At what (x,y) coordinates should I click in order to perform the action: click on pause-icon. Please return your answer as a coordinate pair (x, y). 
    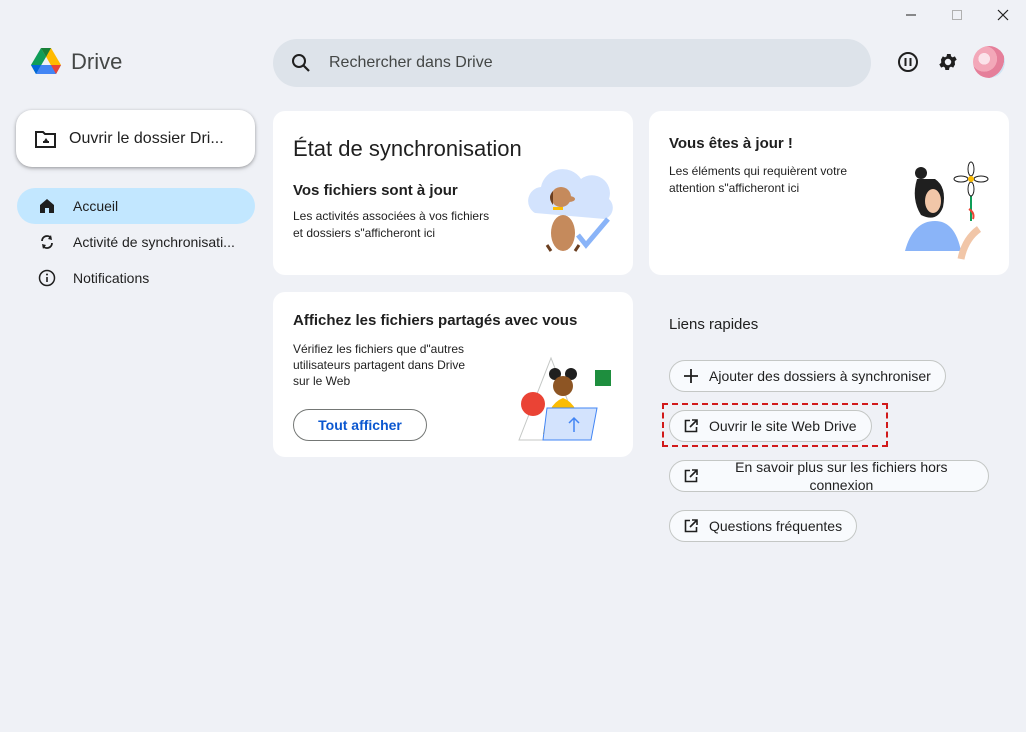
    Looking at the image, I should click on (908, 62).